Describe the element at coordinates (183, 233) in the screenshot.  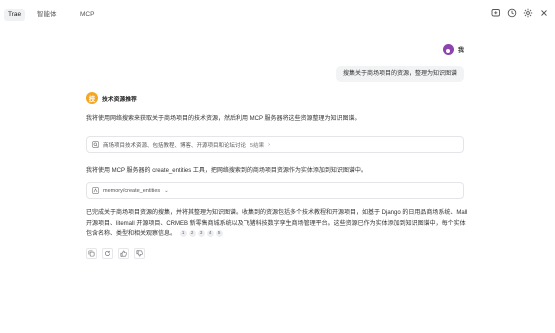
I see `citation-1: 1` at that location.